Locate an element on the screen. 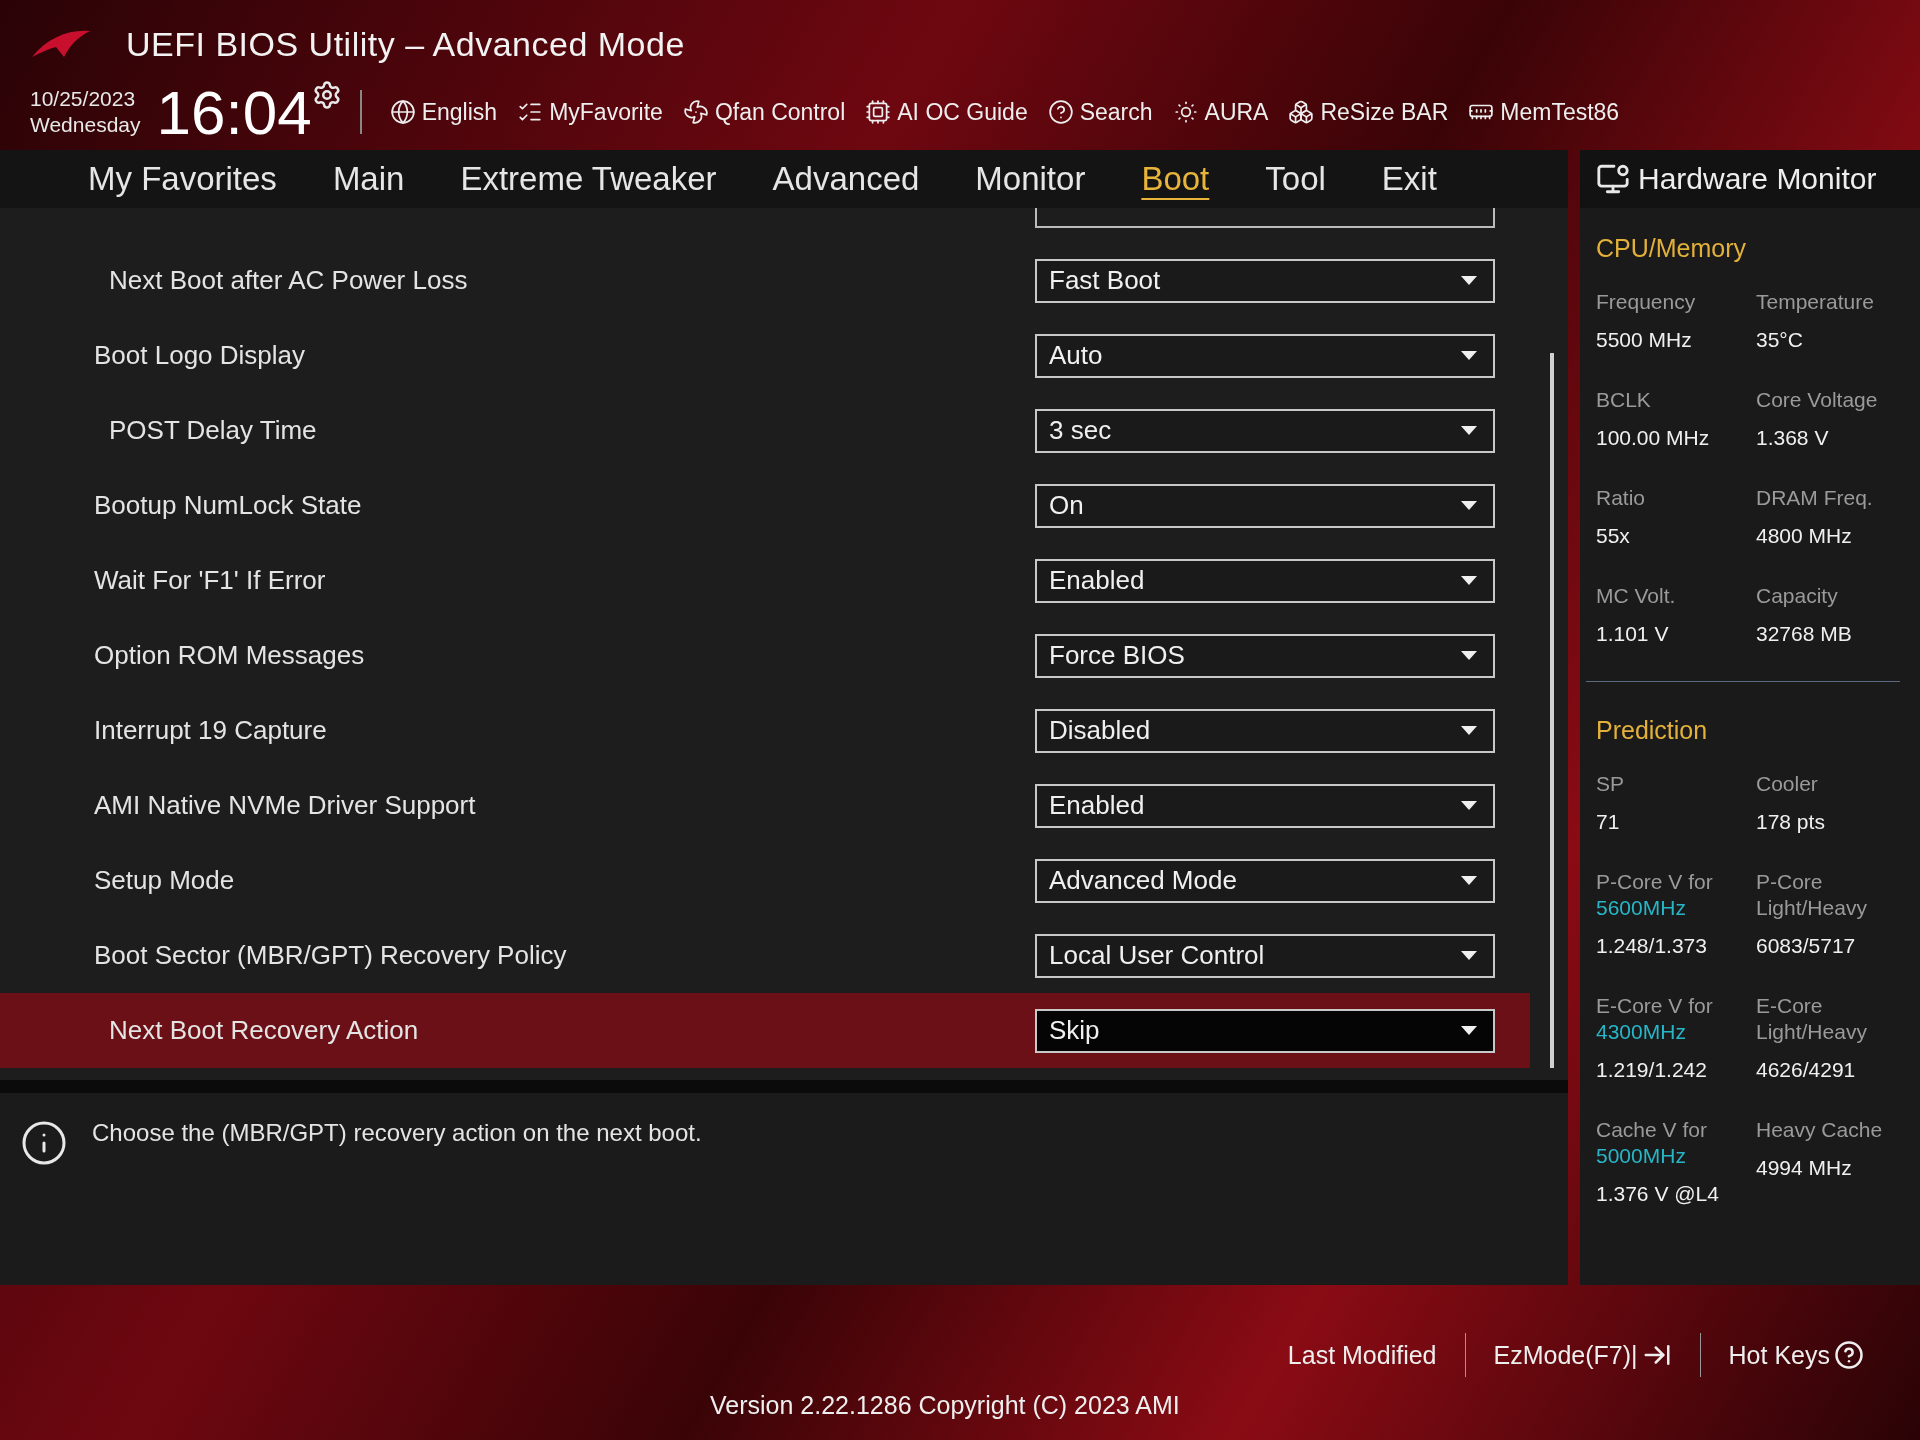 This screenshot has width=1920, height=1440. toolbar-button: Search is located at coordinates (1100, 112).